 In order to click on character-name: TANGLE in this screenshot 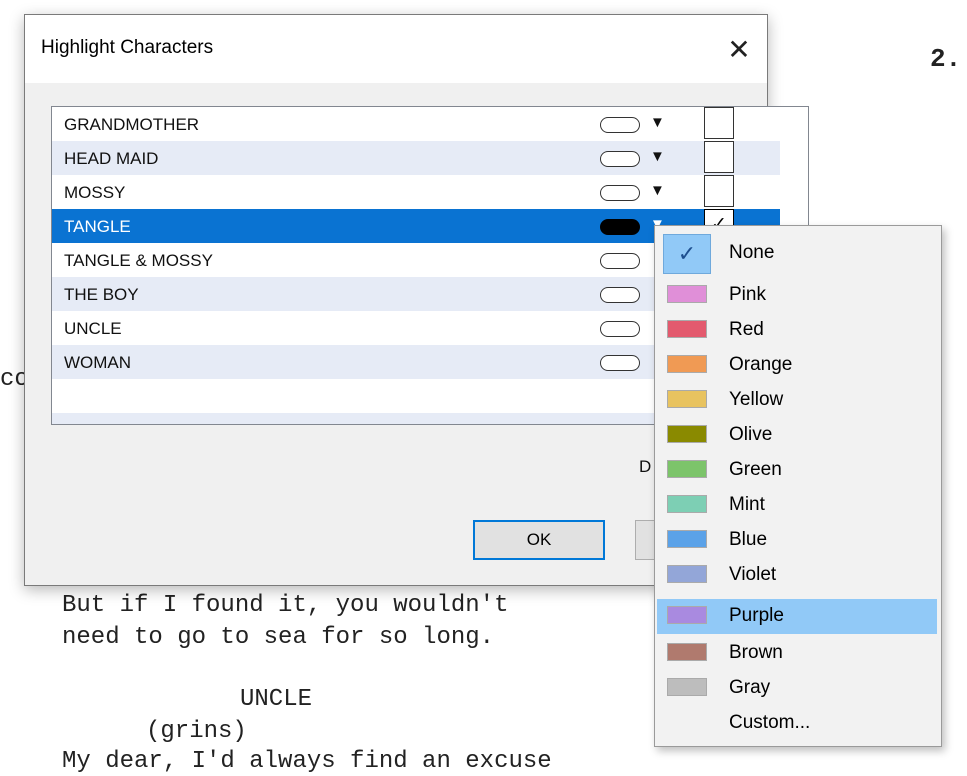, I will do `click(97, 226)`.